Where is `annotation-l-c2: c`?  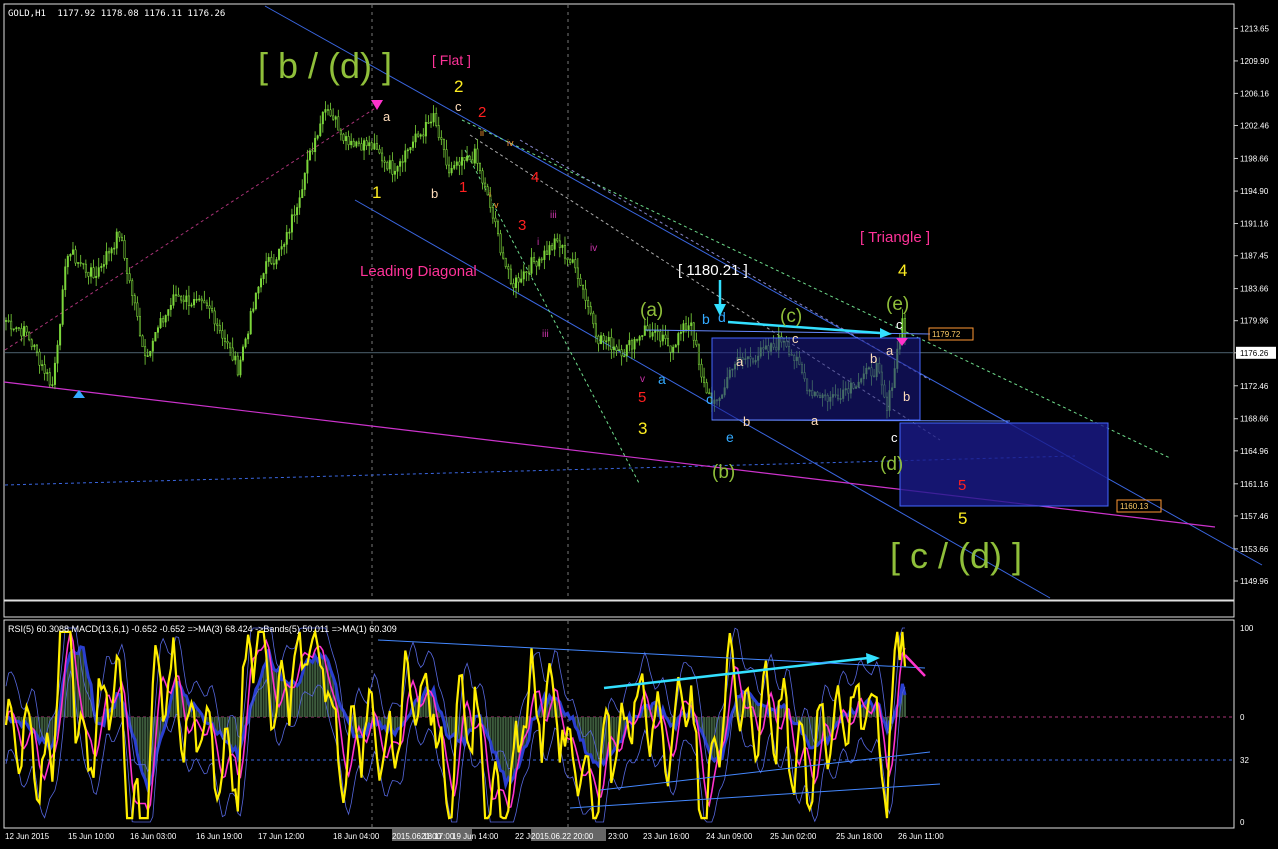
annotation-l-c2: c is located at coordinates (795, 338).